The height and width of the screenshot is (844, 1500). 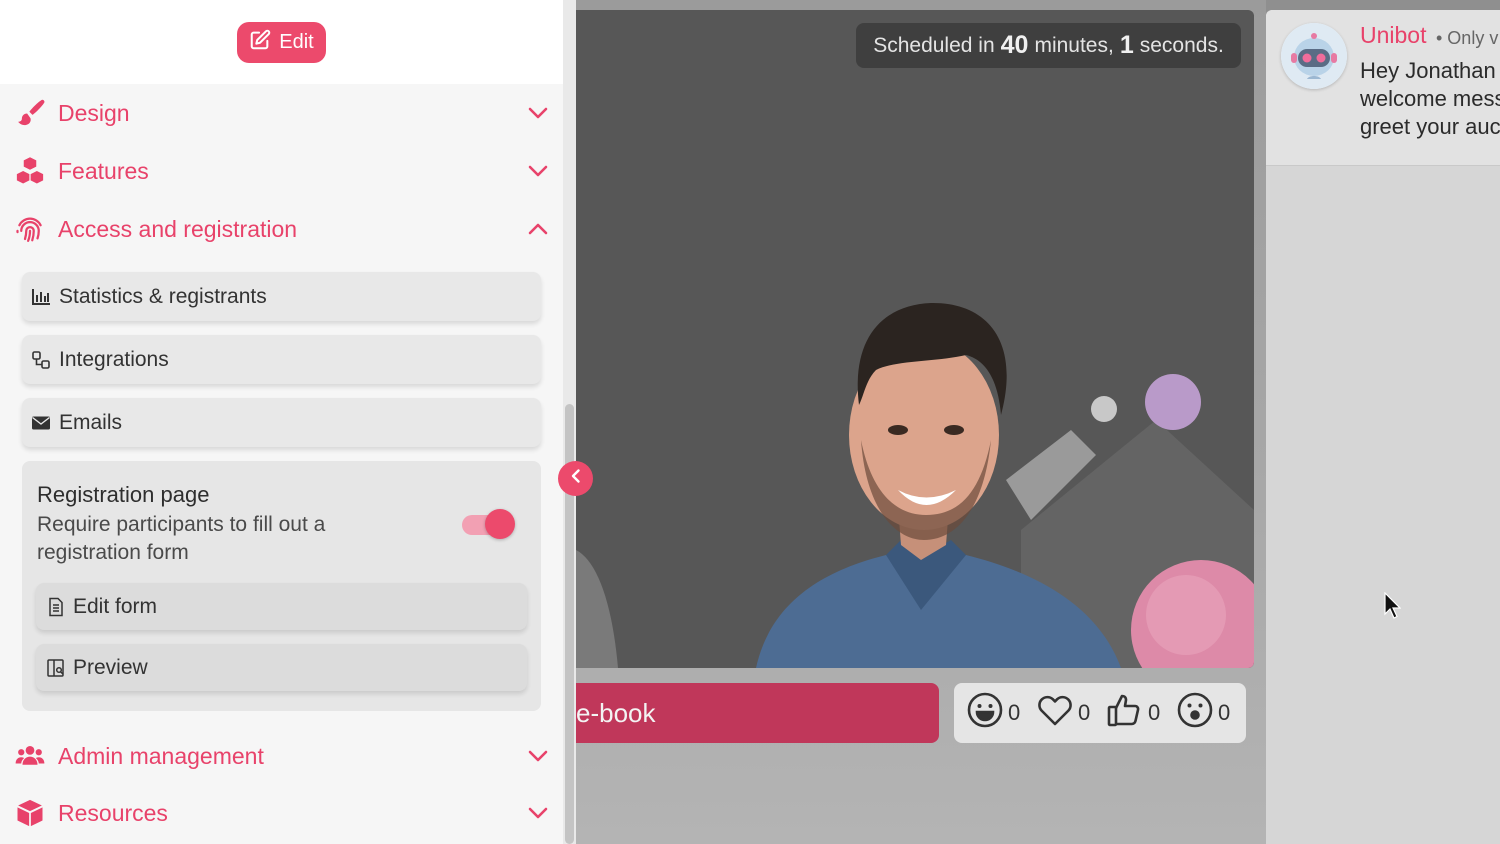 I want to click on registration-toggle, so click(x=488, y=524).